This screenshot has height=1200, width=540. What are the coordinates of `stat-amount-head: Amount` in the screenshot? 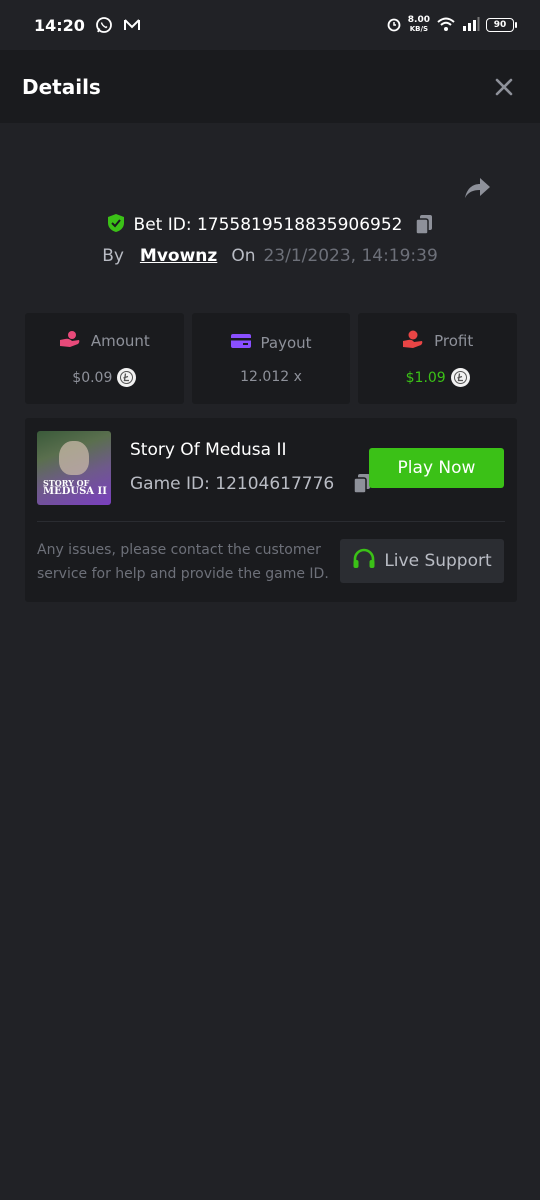 It's located at (104, 341).